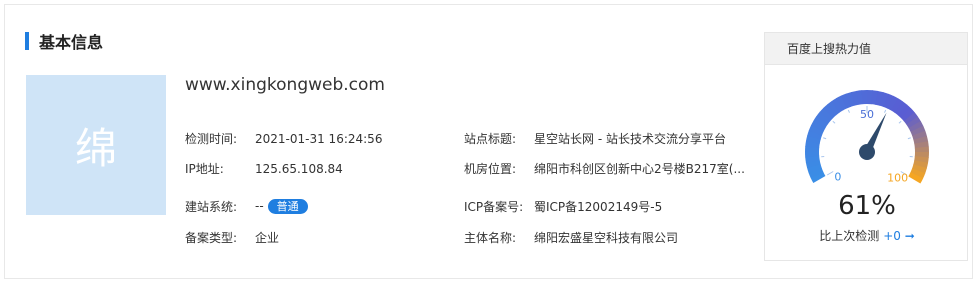 This screenshot has width=977, height=283. Describe the element at coordinates (849, 236) in the screenshot. I see `compare-label: 比上次检测` at that location.